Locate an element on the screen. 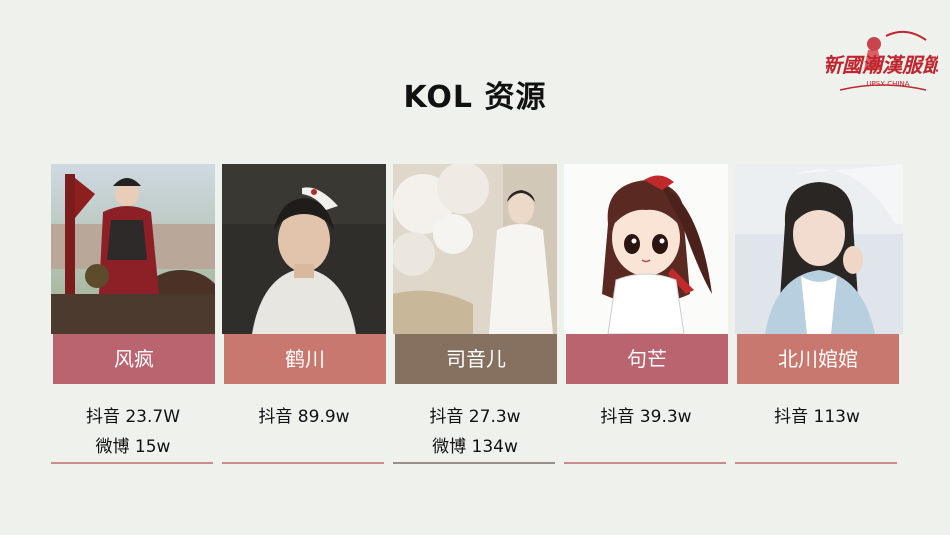  kol-name: 北川婠婠 is located at coordinates (818, 359).